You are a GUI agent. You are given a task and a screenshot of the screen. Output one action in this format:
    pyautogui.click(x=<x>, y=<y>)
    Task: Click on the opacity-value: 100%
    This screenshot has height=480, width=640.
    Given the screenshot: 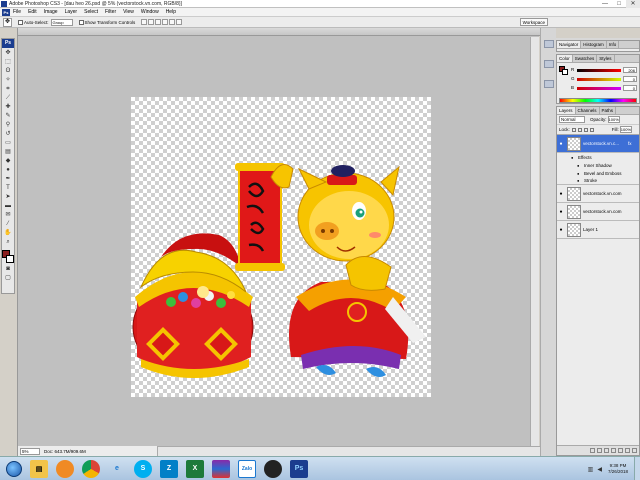 What is the action you would take?
    pyautogui.click(x=613, y=119)
    